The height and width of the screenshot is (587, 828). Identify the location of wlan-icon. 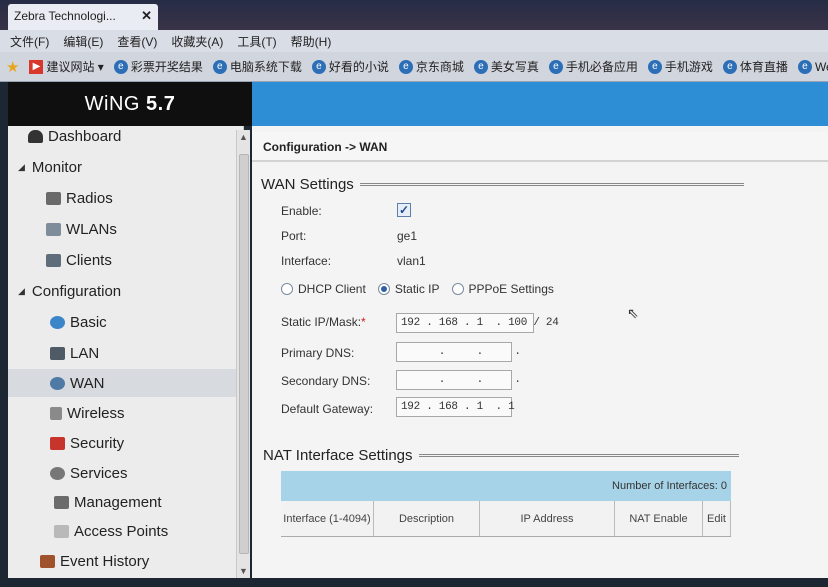
(53, 229).